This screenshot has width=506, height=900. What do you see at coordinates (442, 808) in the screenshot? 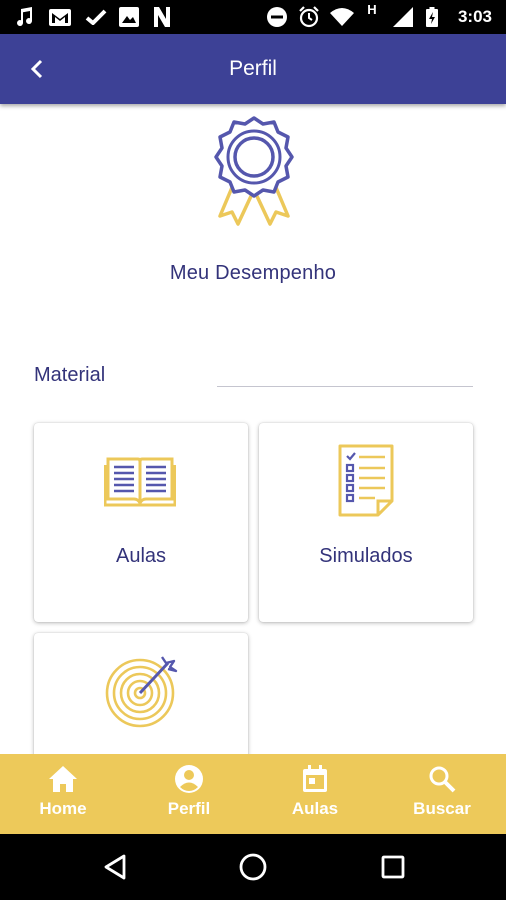
I see `nav-label: Buscar` at bounding box center [442, 808].